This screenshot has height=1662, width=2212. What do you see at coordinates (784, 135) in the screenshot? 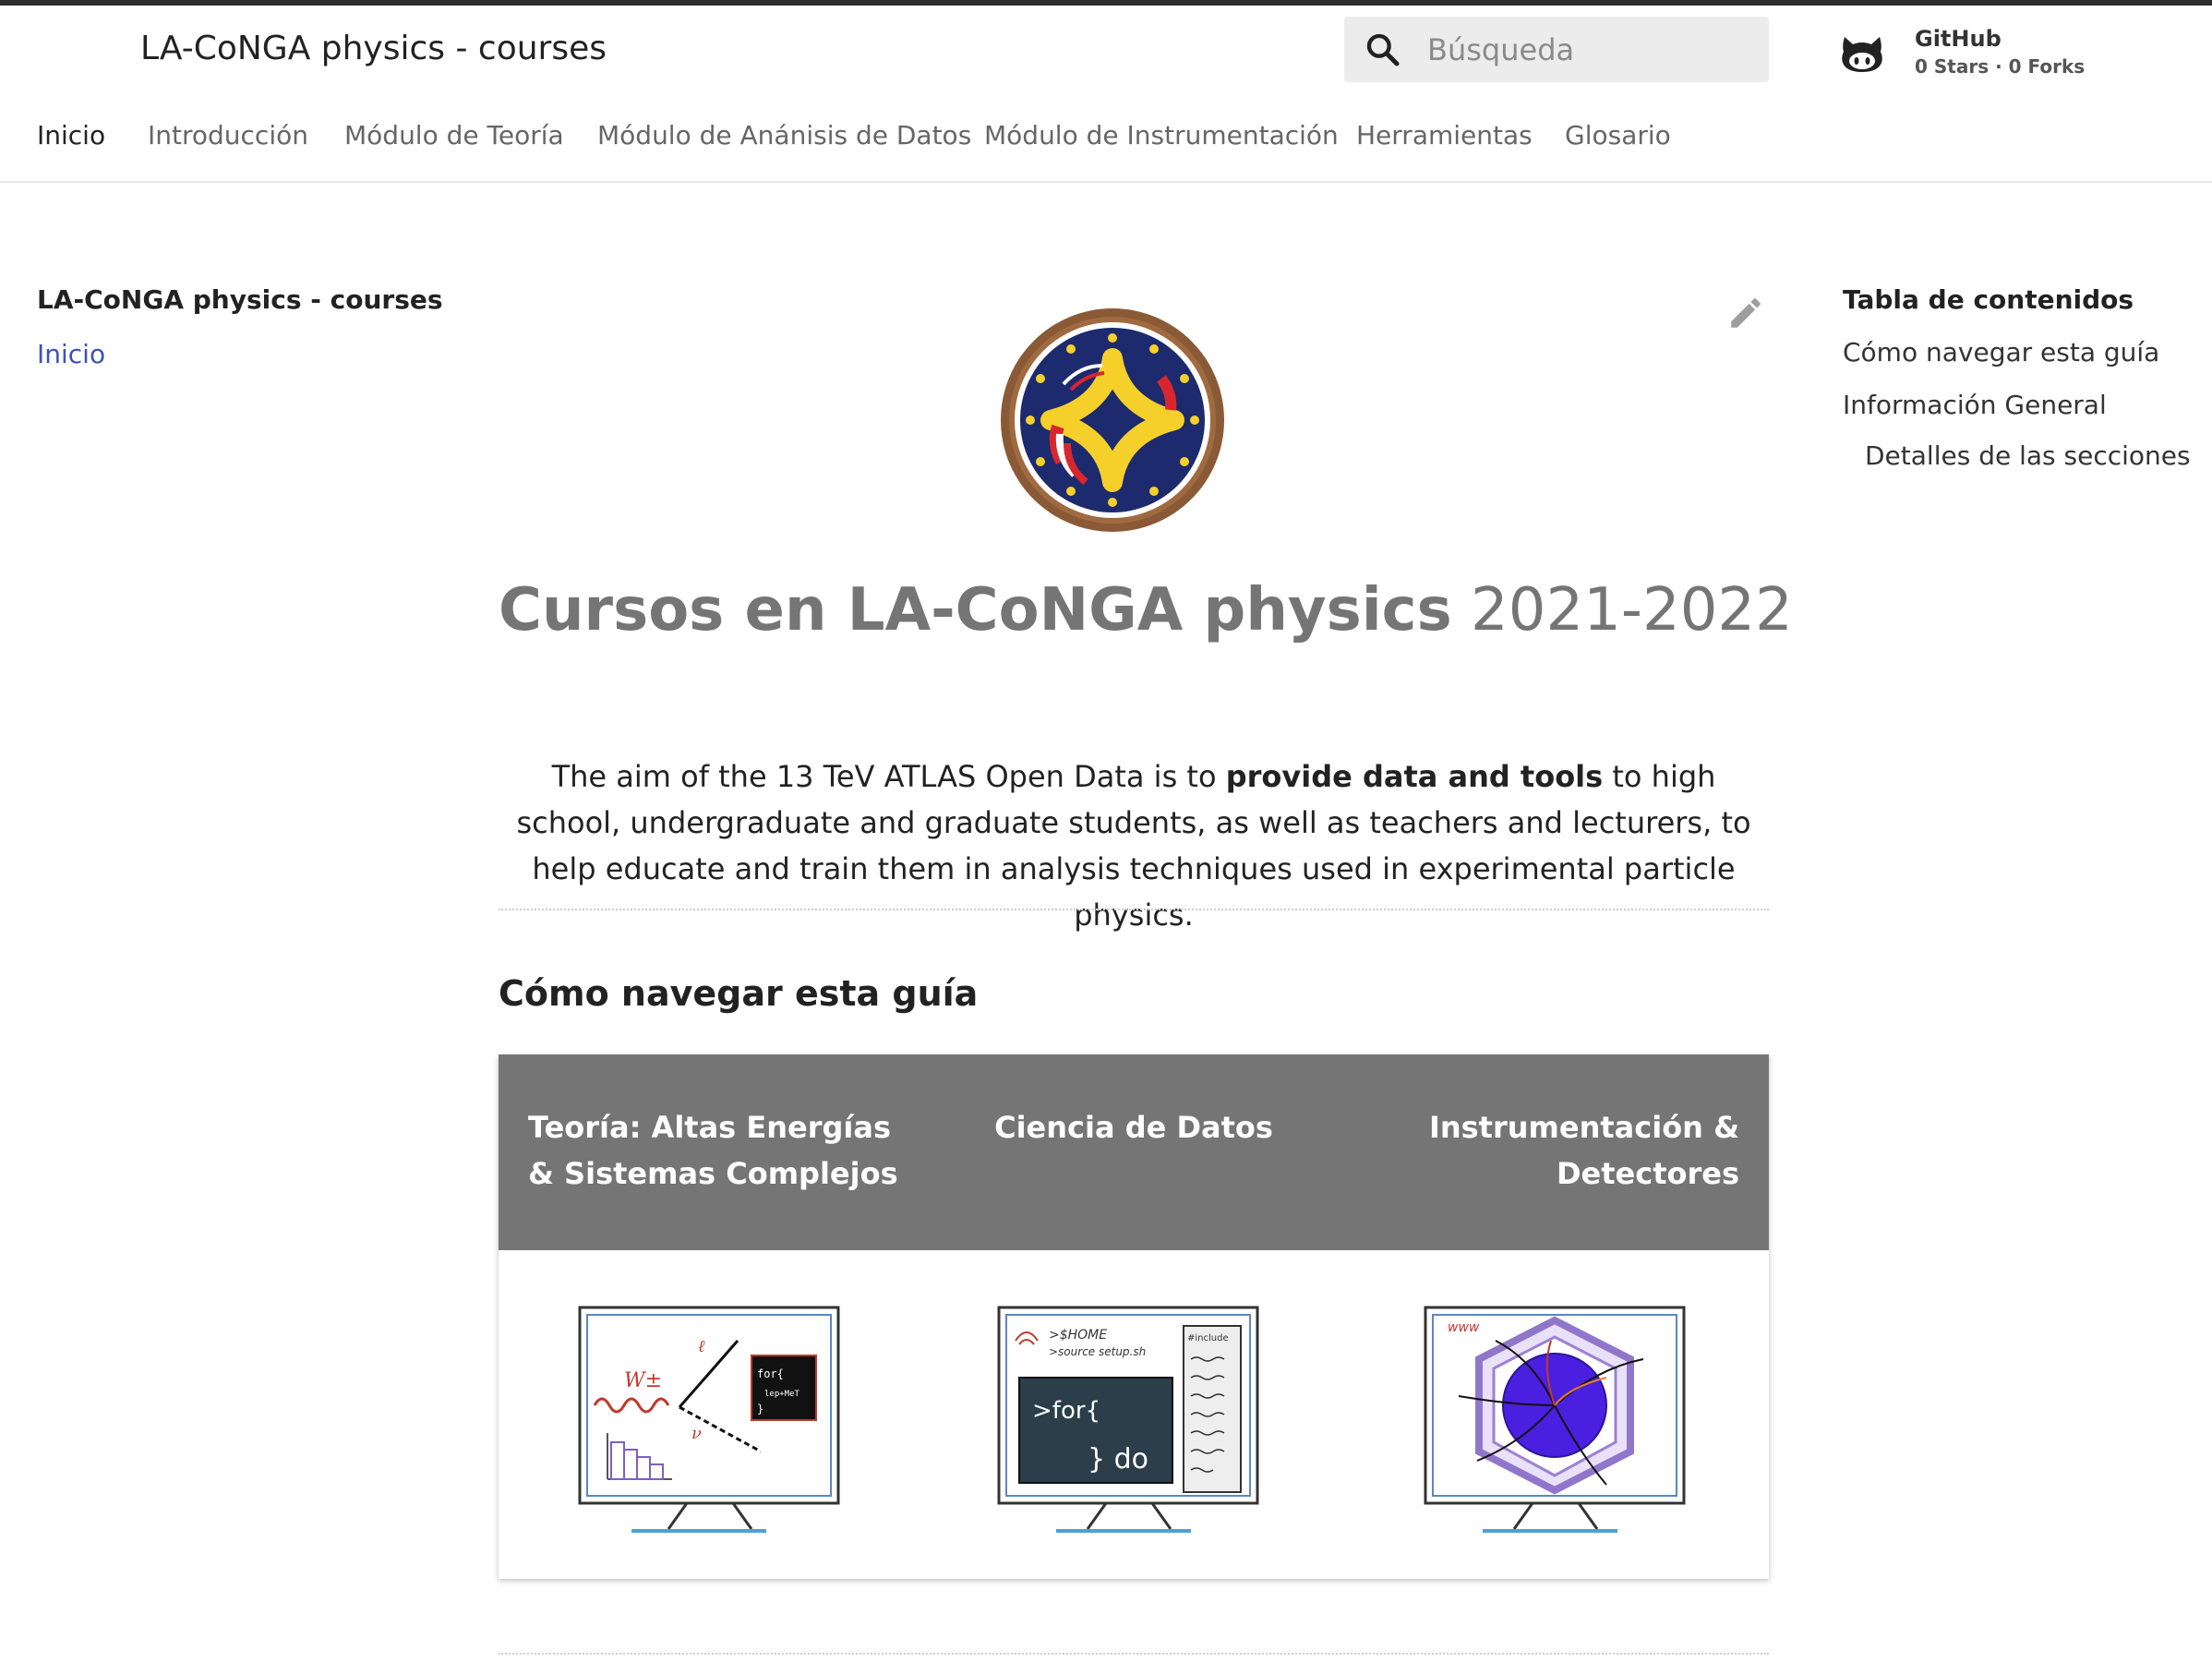
I see `tab-modulo-analisis-datos: Módulo de Anánisis de Datos` at bounding box center [784, 135].